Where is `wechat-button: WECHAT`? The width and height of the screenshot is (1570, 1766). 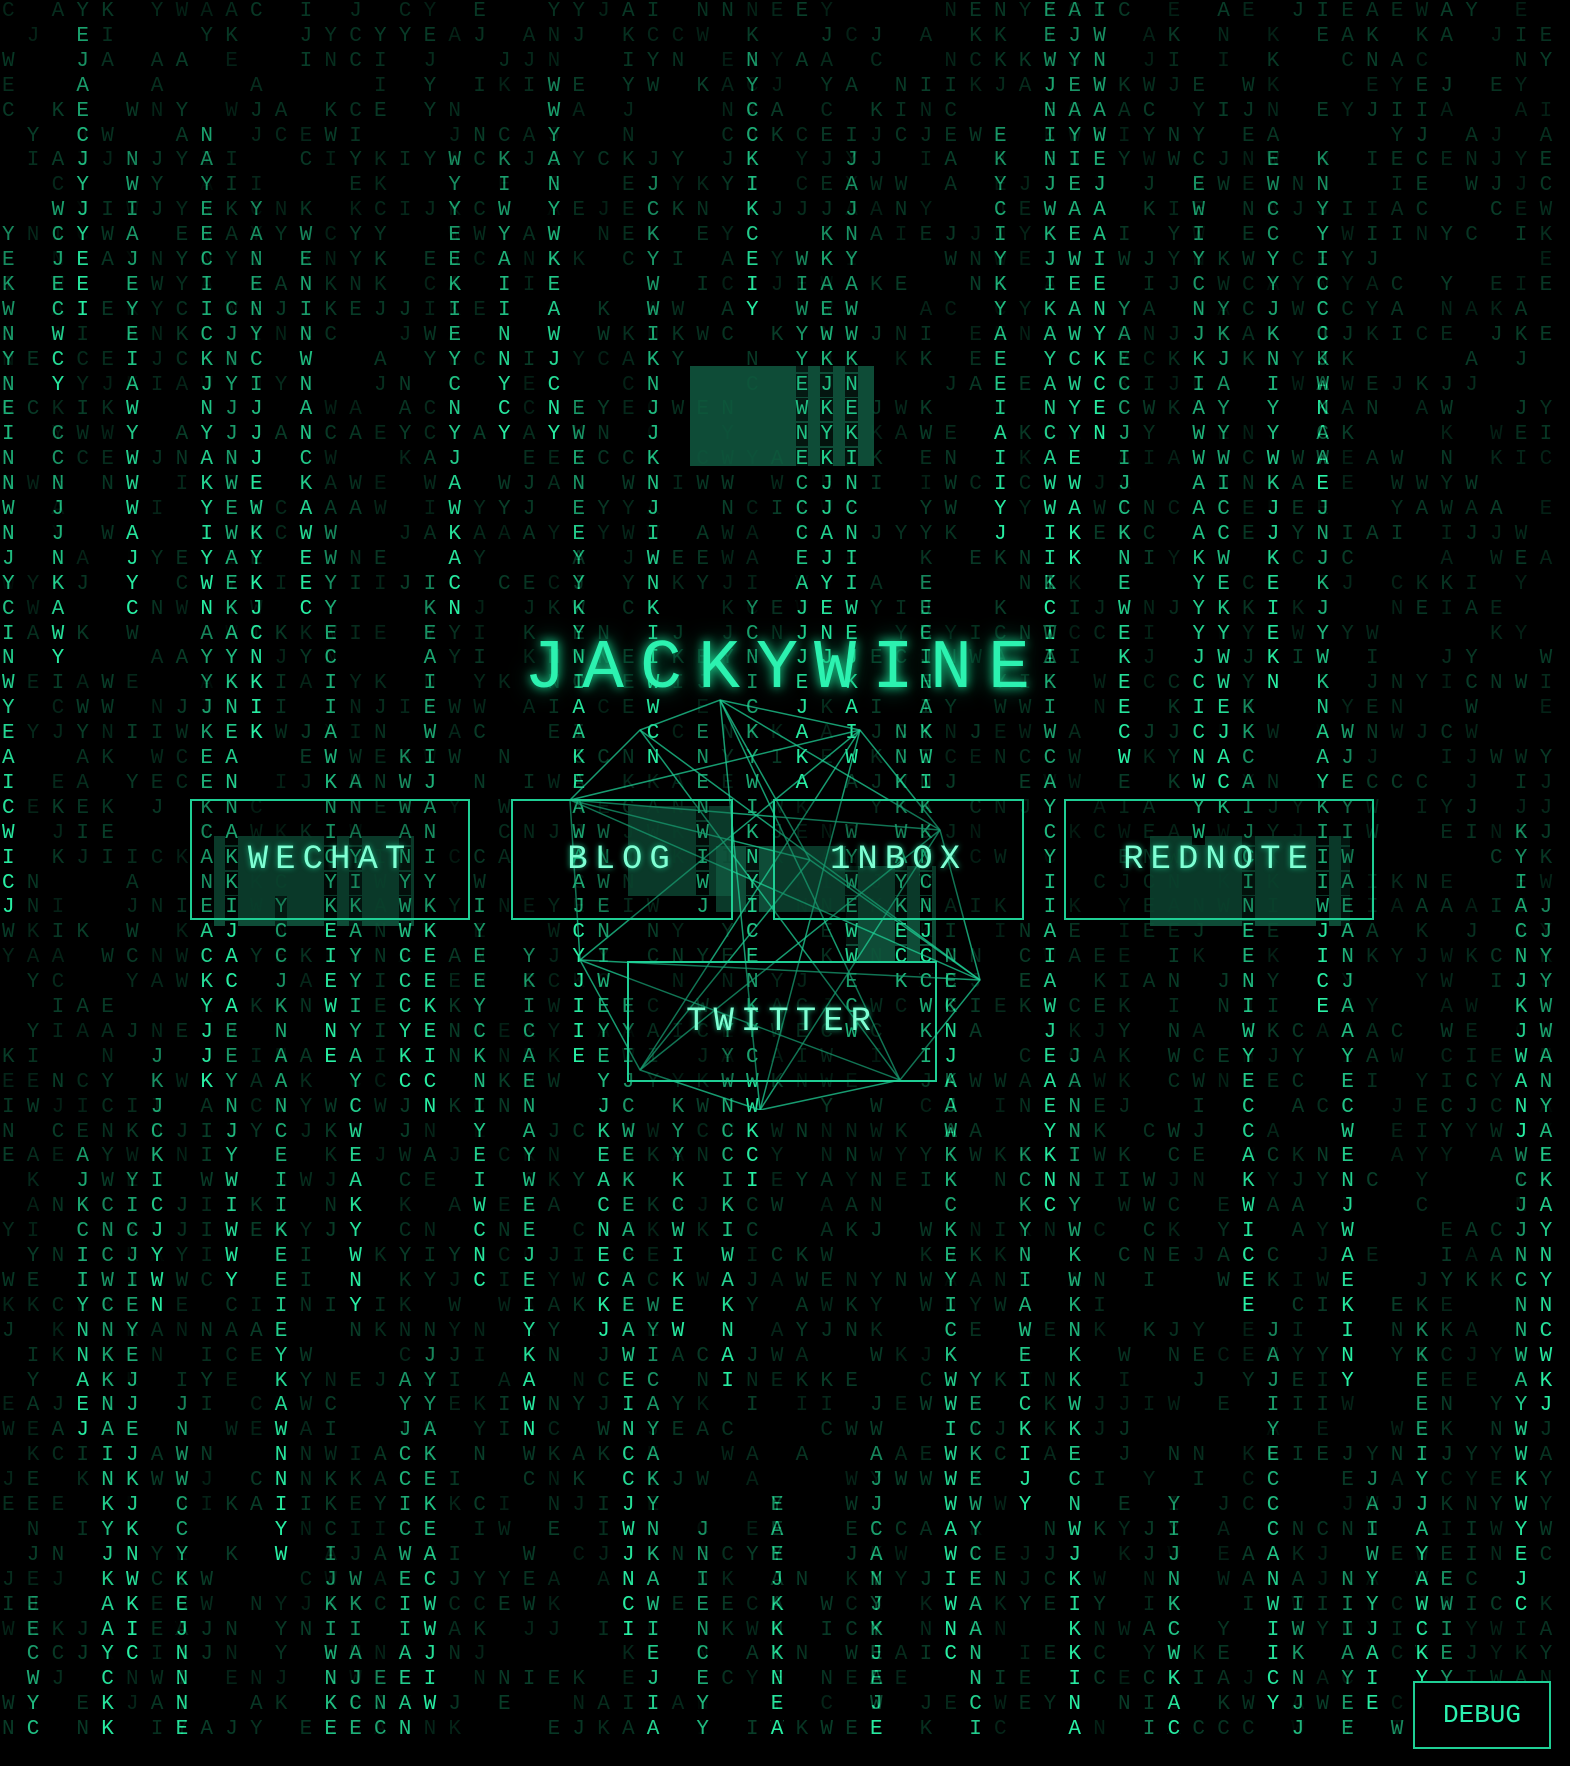 wechat-button: WECHAT is located at coordinates (330, 859).